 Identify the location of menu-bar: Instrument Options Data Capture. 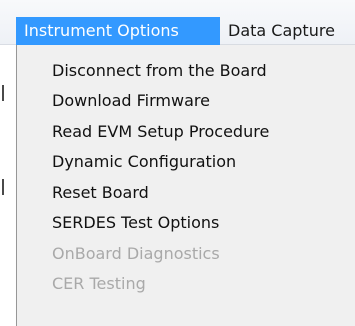
(177, 22).